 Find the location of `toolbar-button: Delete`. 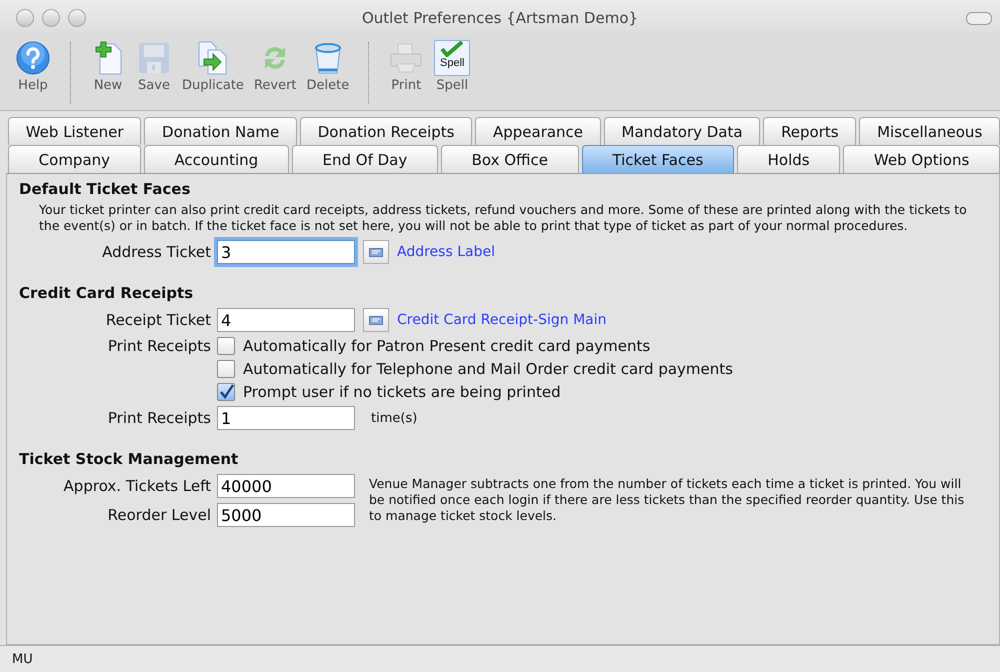

toolbar-button: Delete is located at coordinates (328, 65).